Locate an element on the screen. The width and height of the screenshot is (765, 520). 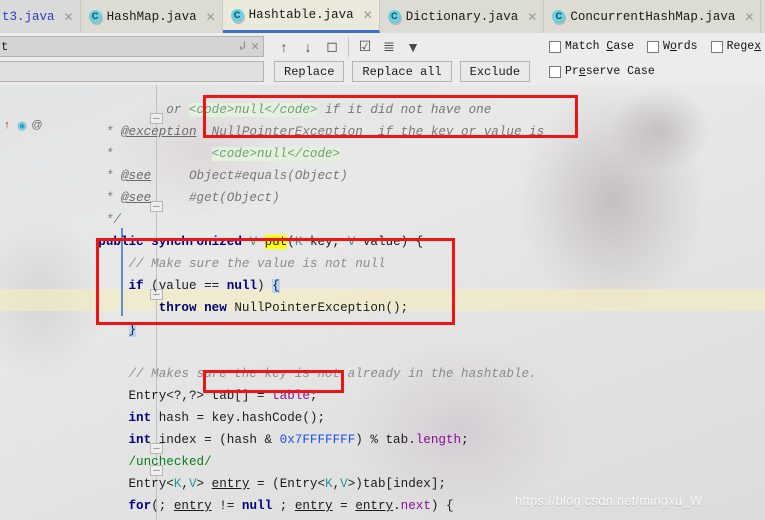
regex-checkbox: Regex is located at coordinates (736, 46).